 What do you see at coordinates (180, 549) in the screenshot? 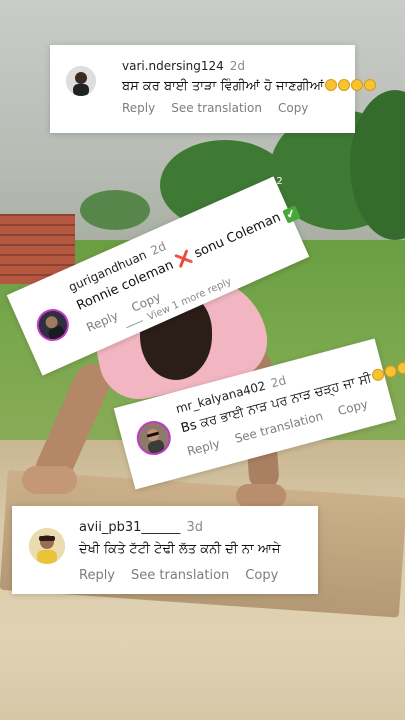
I see `comment-text: ਦੇਖੀ ਕਿਤੇ ਟੱਟੀ ਟੇਢੀ ਲੱਤ ਕਨੀ ਦੀ ਨਾ ਆਜੇ` at bounding box center [180, 549].